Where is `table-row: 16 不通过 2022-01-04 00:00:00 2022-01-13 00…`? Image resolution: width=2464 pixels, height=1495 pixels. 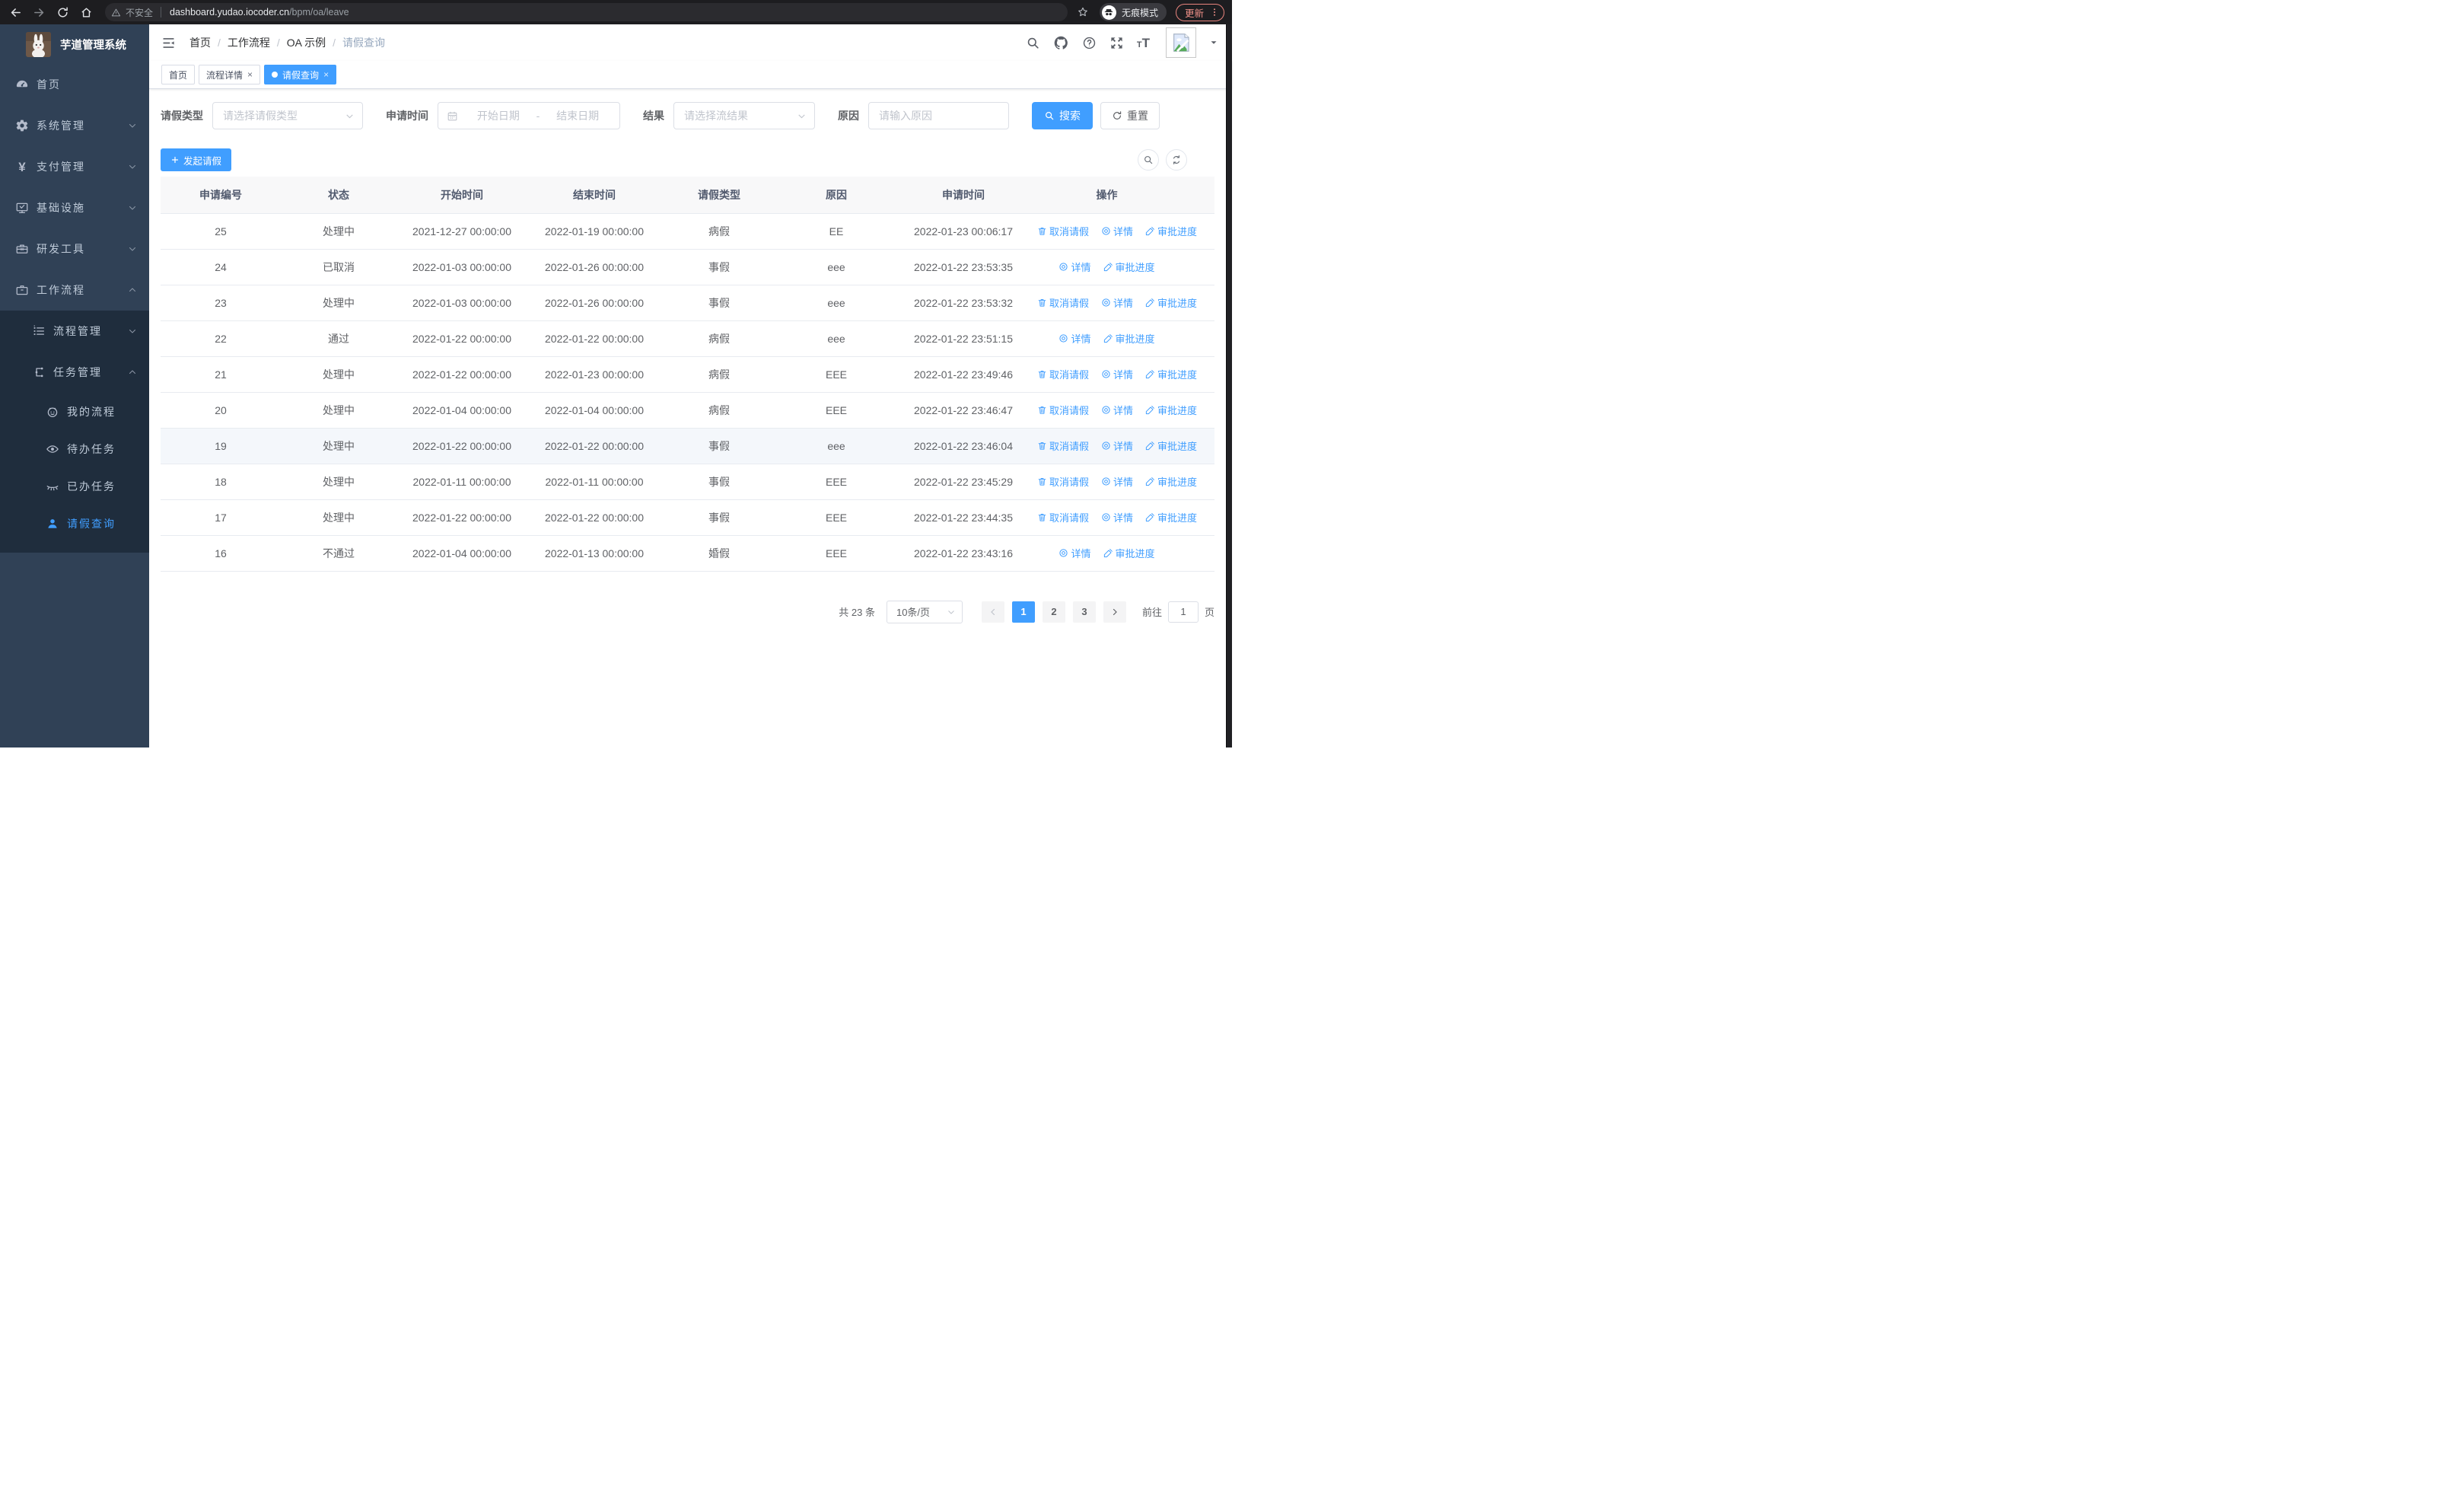
table-row: 16 不通过 2022-01-04 00:00:00 2022-01-13 00… is located at coordinates (687, 554).